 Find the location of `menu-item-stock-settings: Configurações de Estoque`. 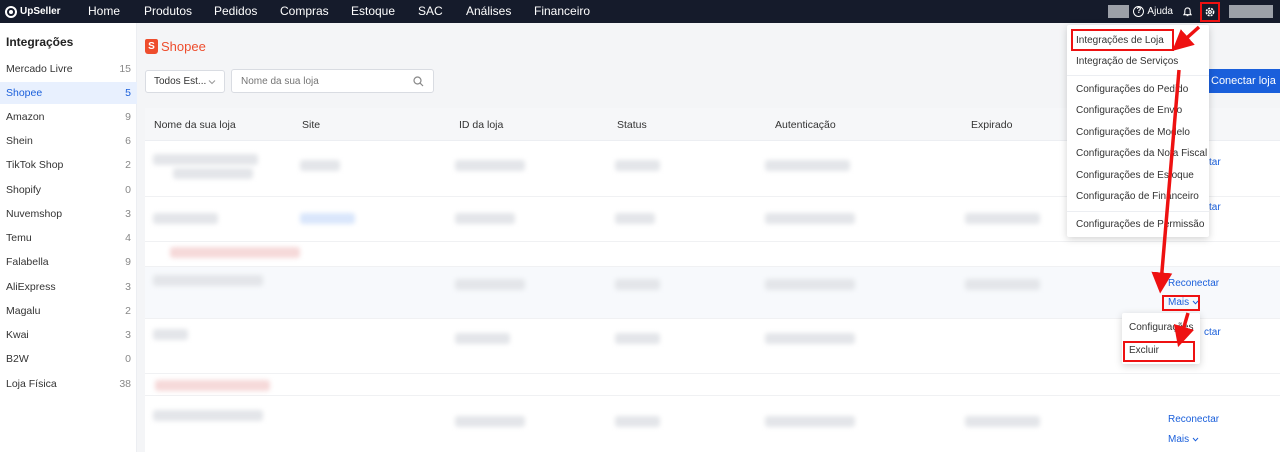

menu-item-stock-settings: Configurações de Estoque is located at coordinates (1135, 175).